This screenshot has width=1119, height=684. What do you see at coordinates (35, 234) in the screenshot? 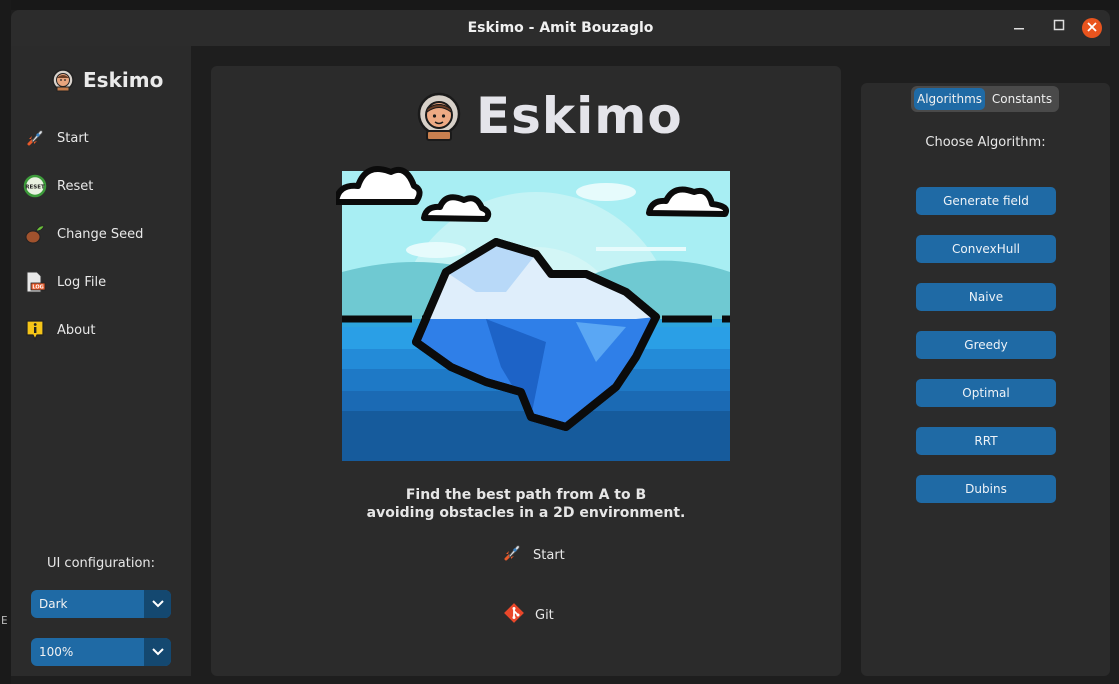
I see `seed-icon` at bounding box center [35, 234].